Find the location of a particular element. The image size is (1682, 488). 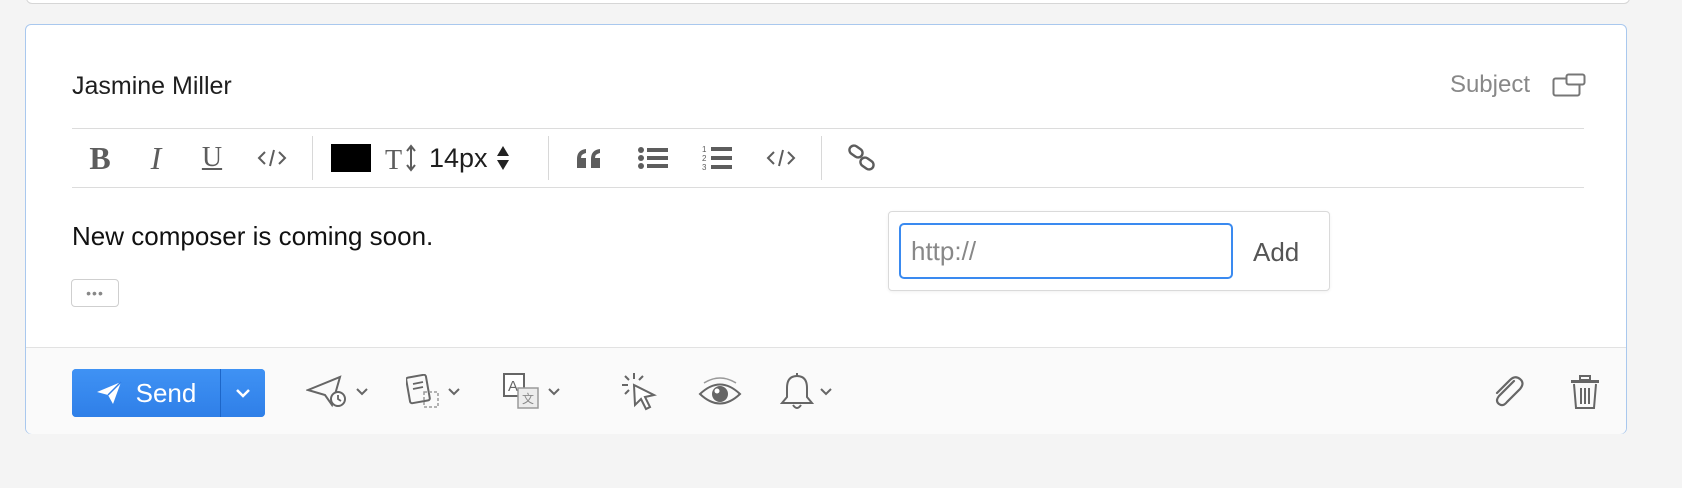

subject-toggle: Subject is located at coordinates (1490, 85).